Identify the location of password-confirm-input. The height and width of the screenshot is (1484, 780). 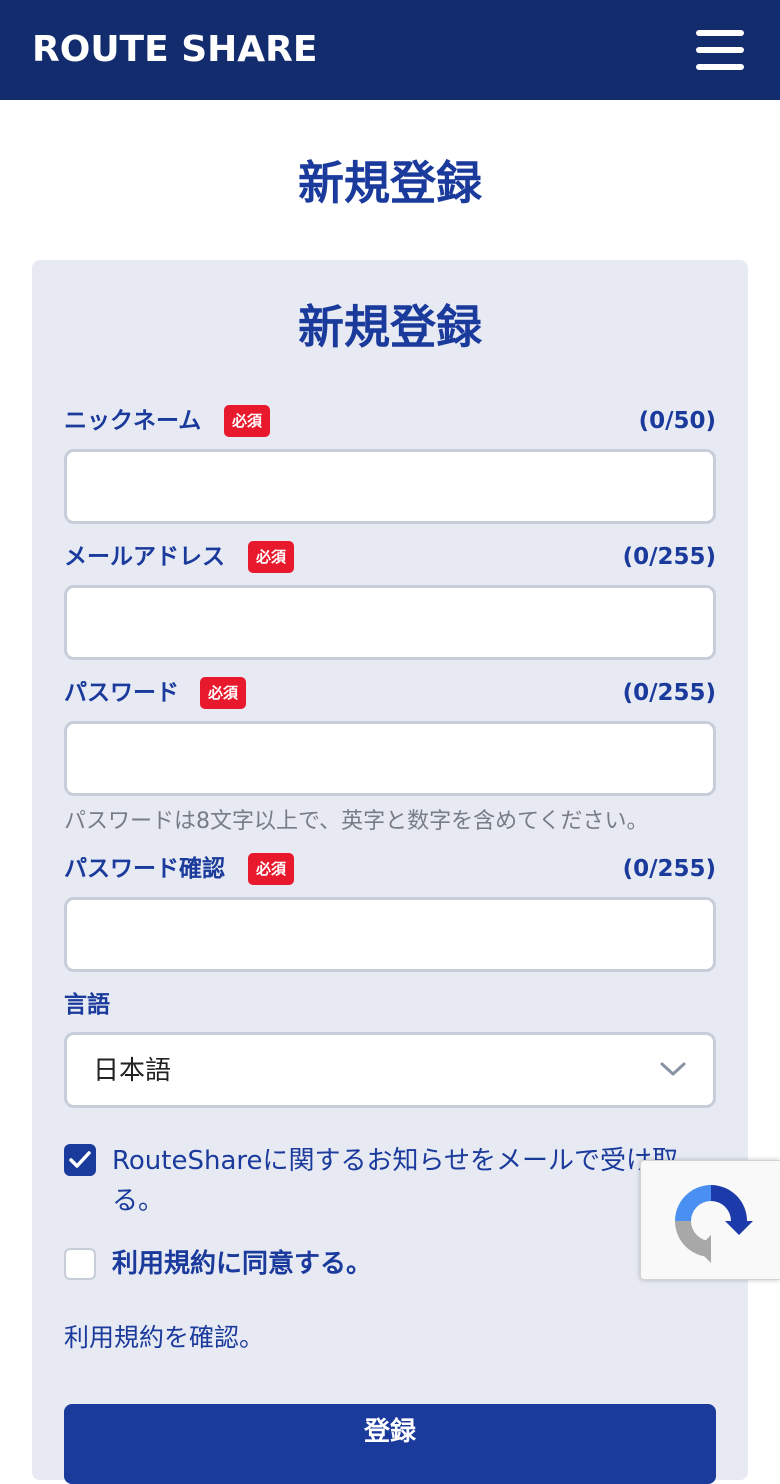
(390, 934).